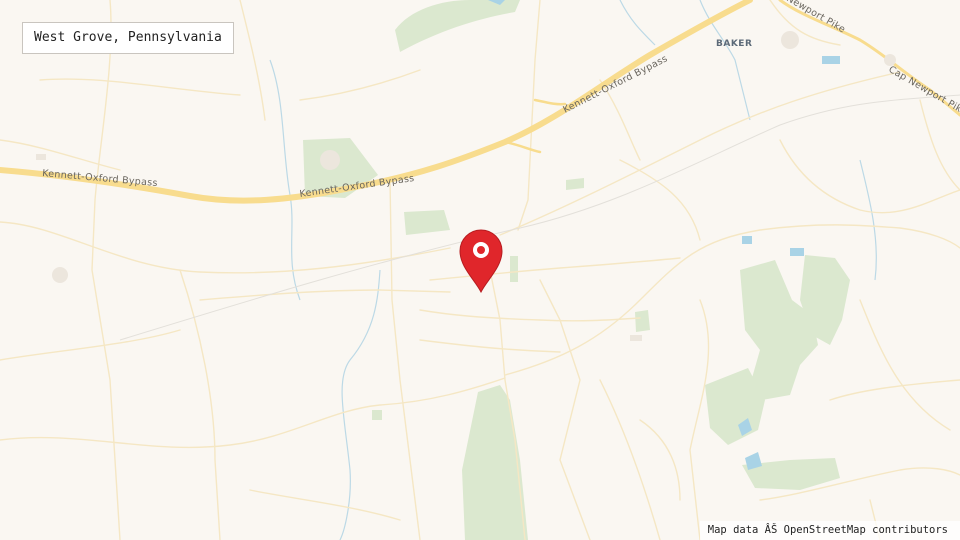 The width and height of the screenshot is (960, 540). What do you see at coordinates (734, 44) in the screenshot?
I see `label-baker: BAKER` at bounding box center [734, 44].